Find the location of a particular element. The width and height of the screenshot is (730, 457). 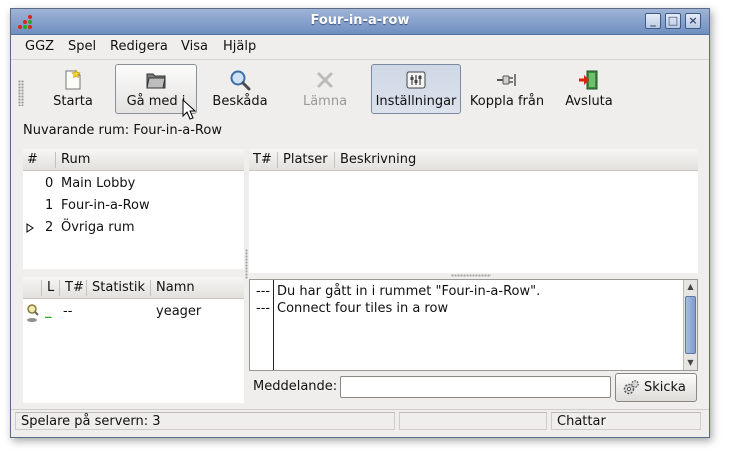

message-input is located at coordinates (475, 387).